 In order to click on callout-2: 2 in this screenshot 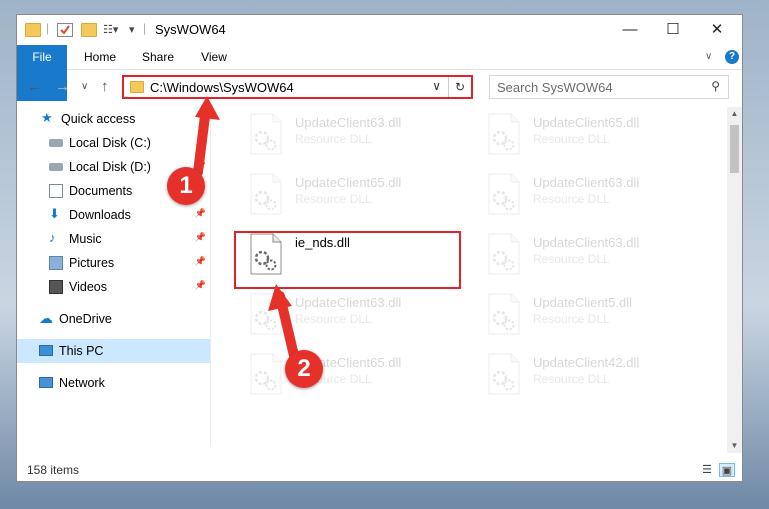, I will do `click(304, 369)`.